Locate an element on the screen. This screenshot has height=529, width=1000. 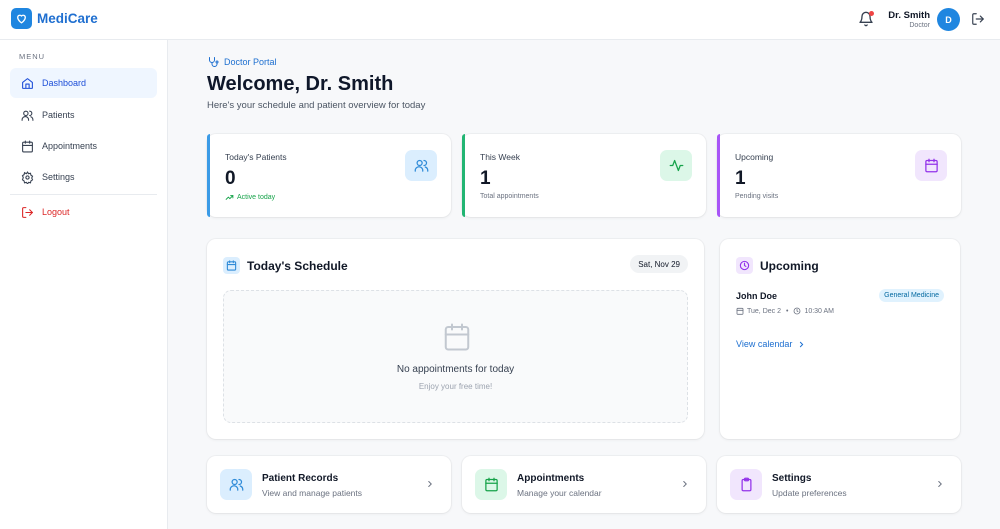
stat-note: Pending visits is located at coordinates (757, 196).